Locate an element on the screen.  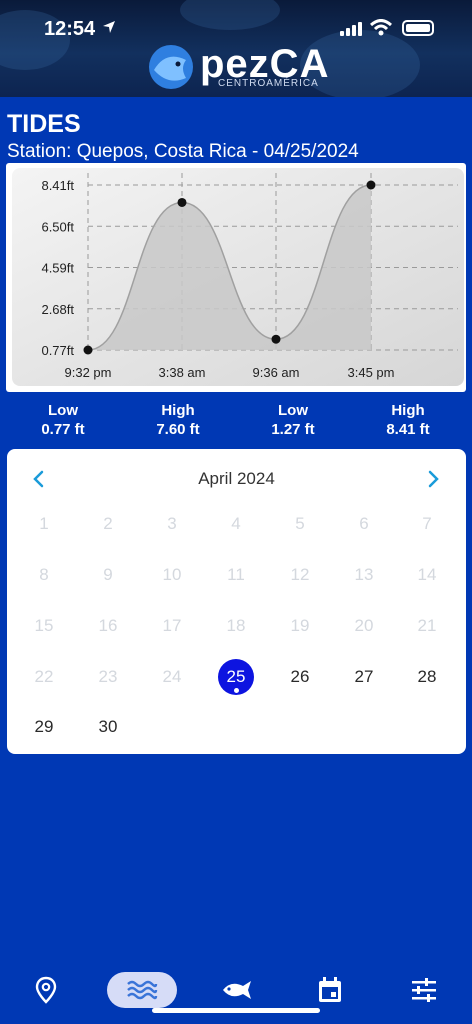
calendar-day: 22 is located at coordinates (44, 676).